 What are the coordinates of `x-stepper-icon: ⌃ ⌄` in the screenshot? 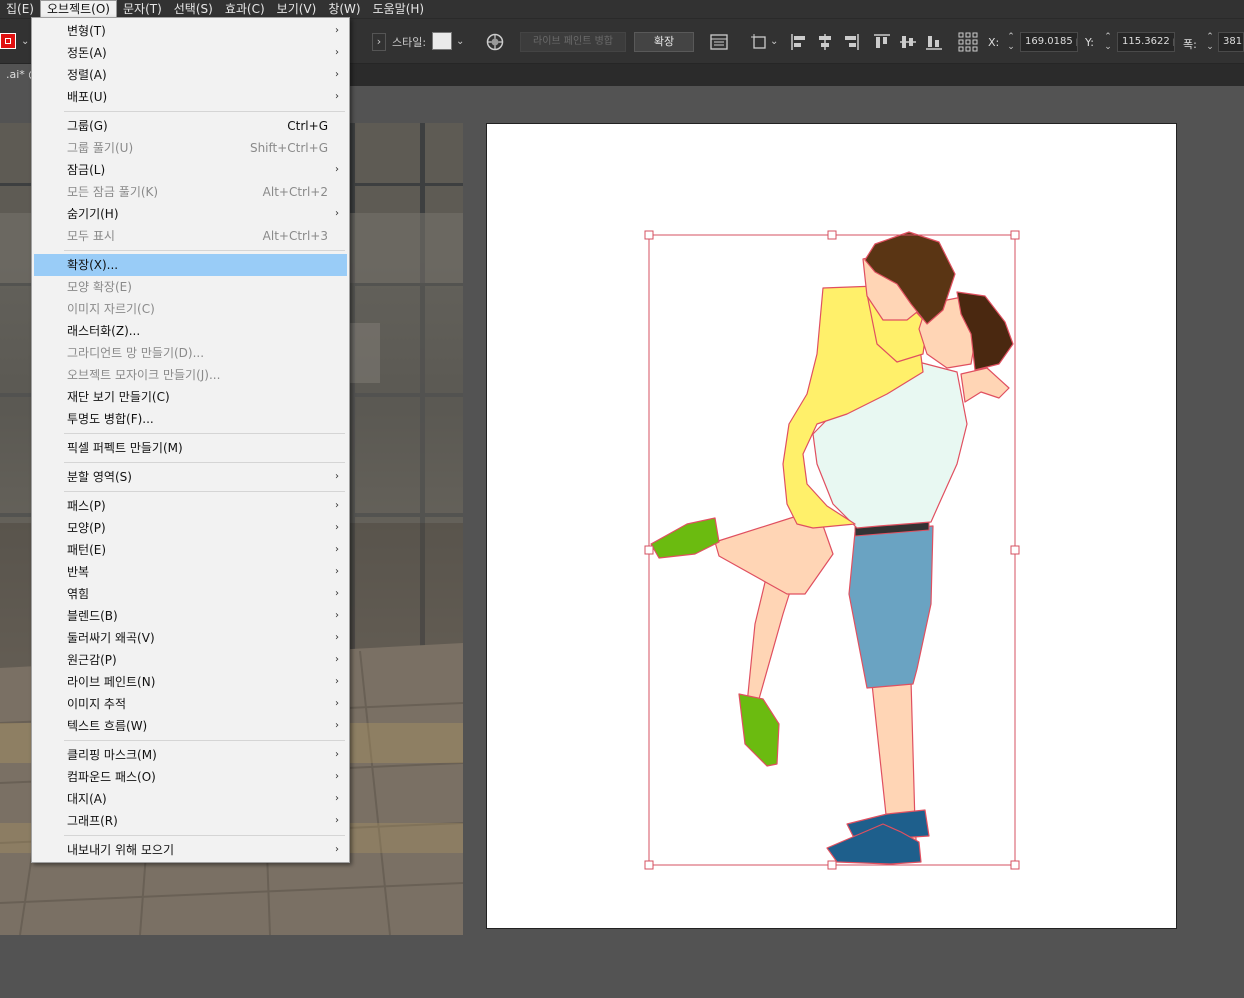 It's located at (1011, 42).